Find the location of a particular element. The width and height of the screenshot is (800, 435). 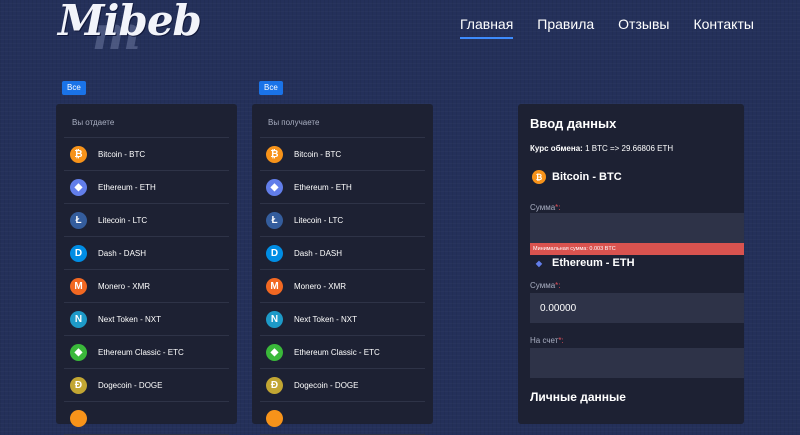

exchange-rate: Курс обмена: 1 BTC => 29.66806 ETH is located at coordinates (601, 148).